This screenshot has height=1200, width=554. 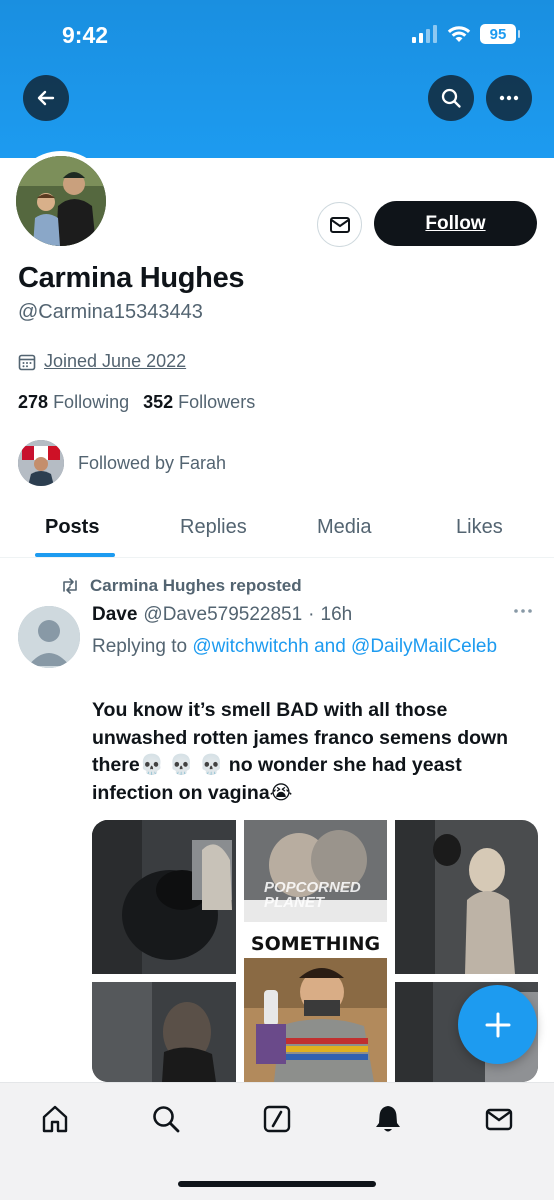 What do you see at coordinates (500, 34) in the screenshot?
I see `battery-indicator: 95` at bounding box center [500, 34].